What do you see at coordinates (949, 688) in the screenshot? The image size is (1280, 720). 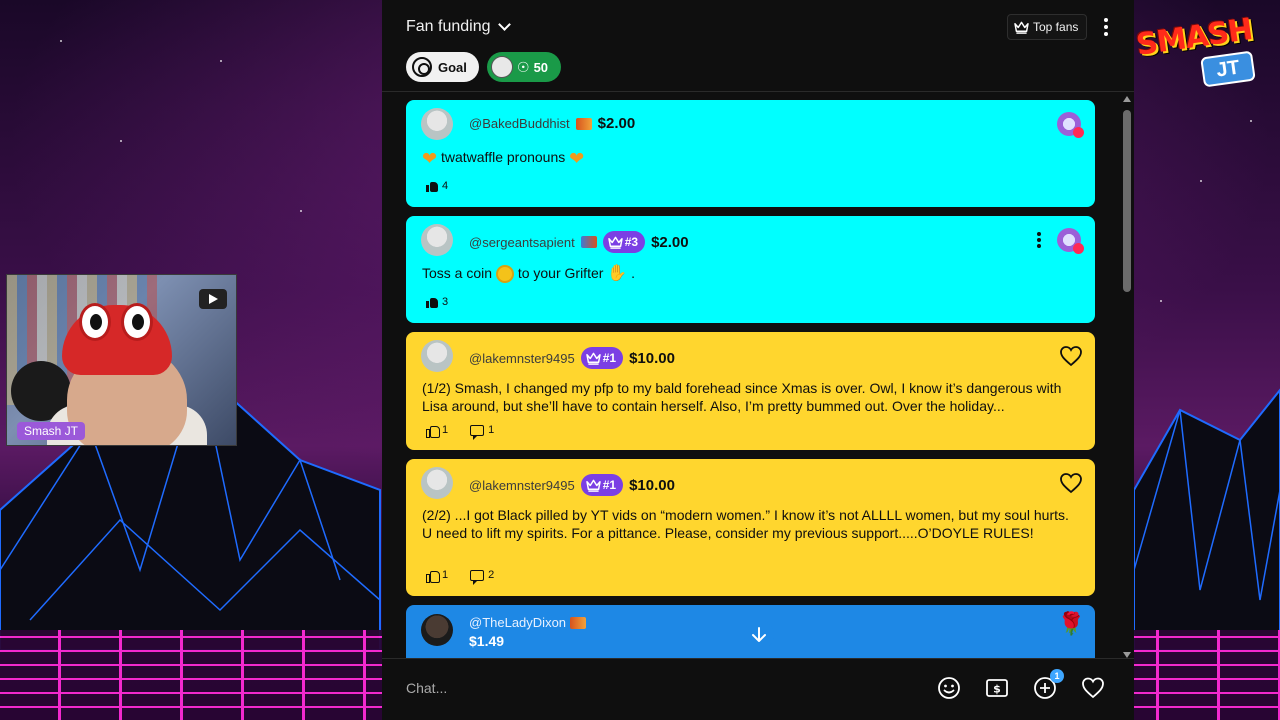 I see `emoji-icon` at bounding box center [949, 688].